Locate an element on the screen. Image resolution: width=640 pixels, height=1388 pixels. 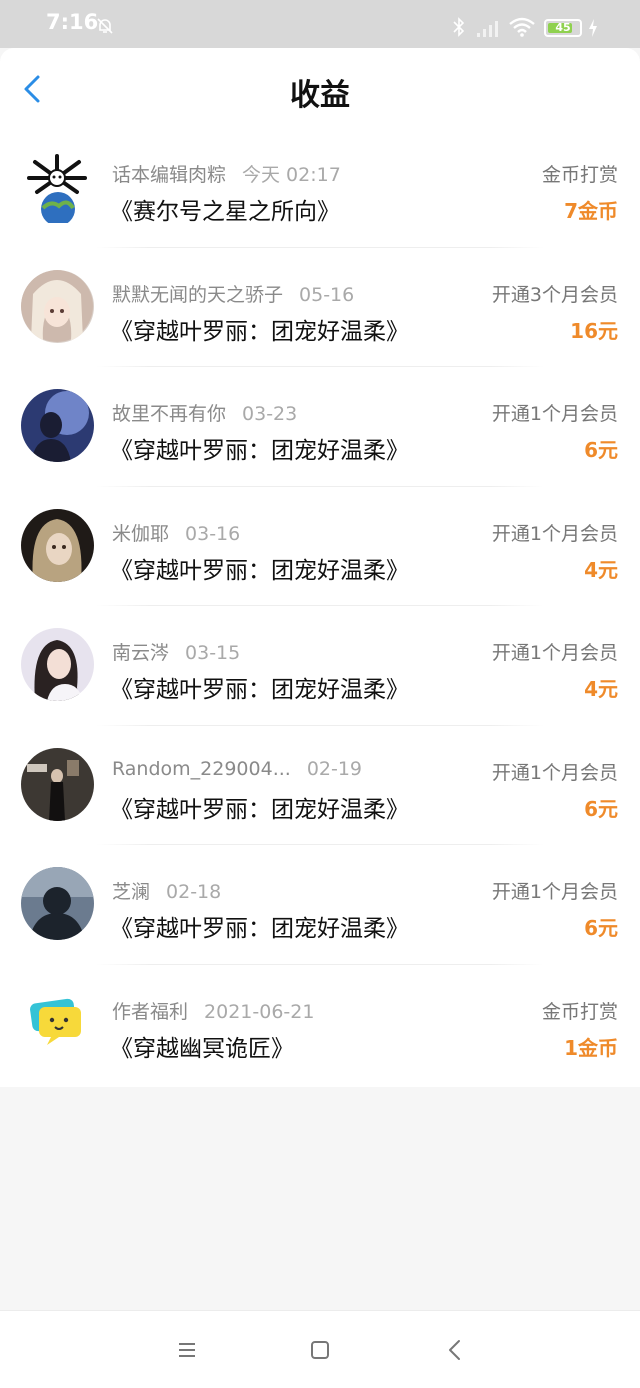
sender-name-text: 作者福利 is located at coordinates (150, 1011).